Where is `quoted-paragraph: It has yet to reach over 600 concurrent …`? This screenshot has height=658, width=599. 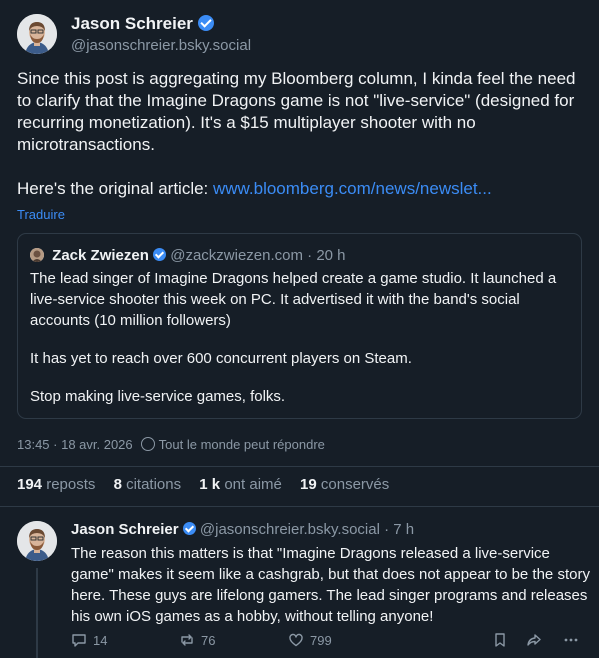
quoted-paragraph: It has yet to reach over 600 concurrent … is located at coordinates (221, 358).